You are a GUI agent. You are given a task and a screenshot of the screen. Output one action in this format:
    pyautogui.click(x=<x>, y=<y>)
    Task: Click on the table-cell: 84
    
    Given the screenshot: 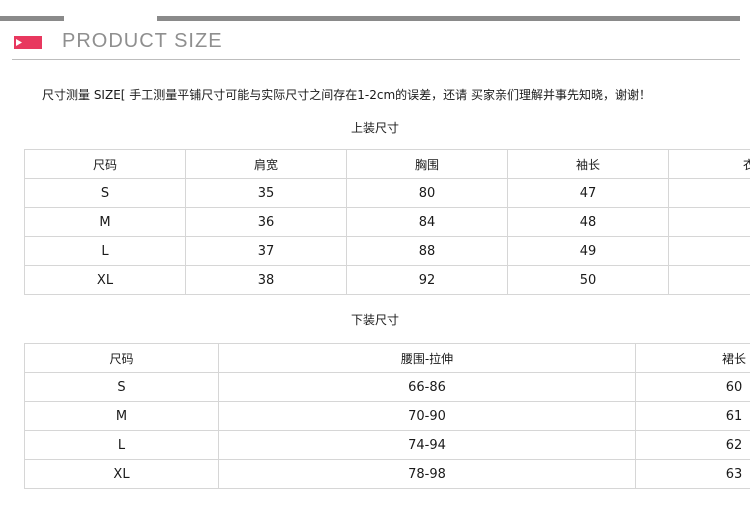 What is the action you would take?
    pyautogui.click(x=427, y=222)
    